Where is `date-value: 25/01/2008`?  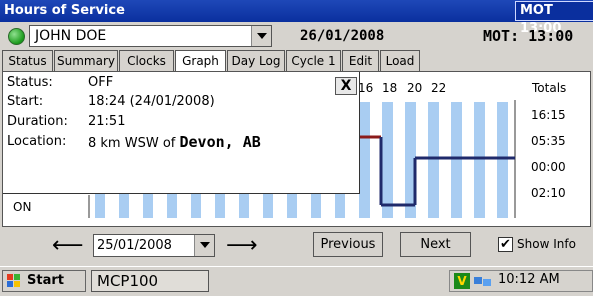
date-value: 25/01/2008 is located at coordinates (134, 245).